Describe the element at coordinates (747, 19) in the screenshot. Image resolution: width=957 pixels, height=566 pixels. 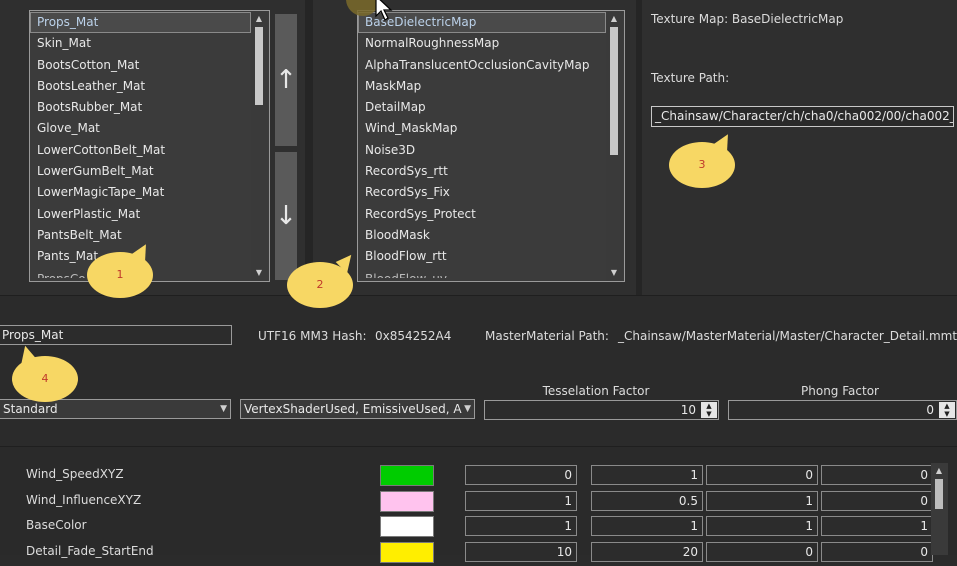
I see `texture-map-label: Texture Map: BaseDielectricMap` at that location.